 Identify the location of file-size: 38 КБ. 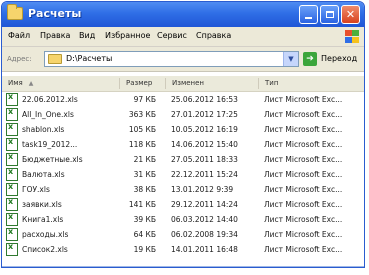
(144, 189).